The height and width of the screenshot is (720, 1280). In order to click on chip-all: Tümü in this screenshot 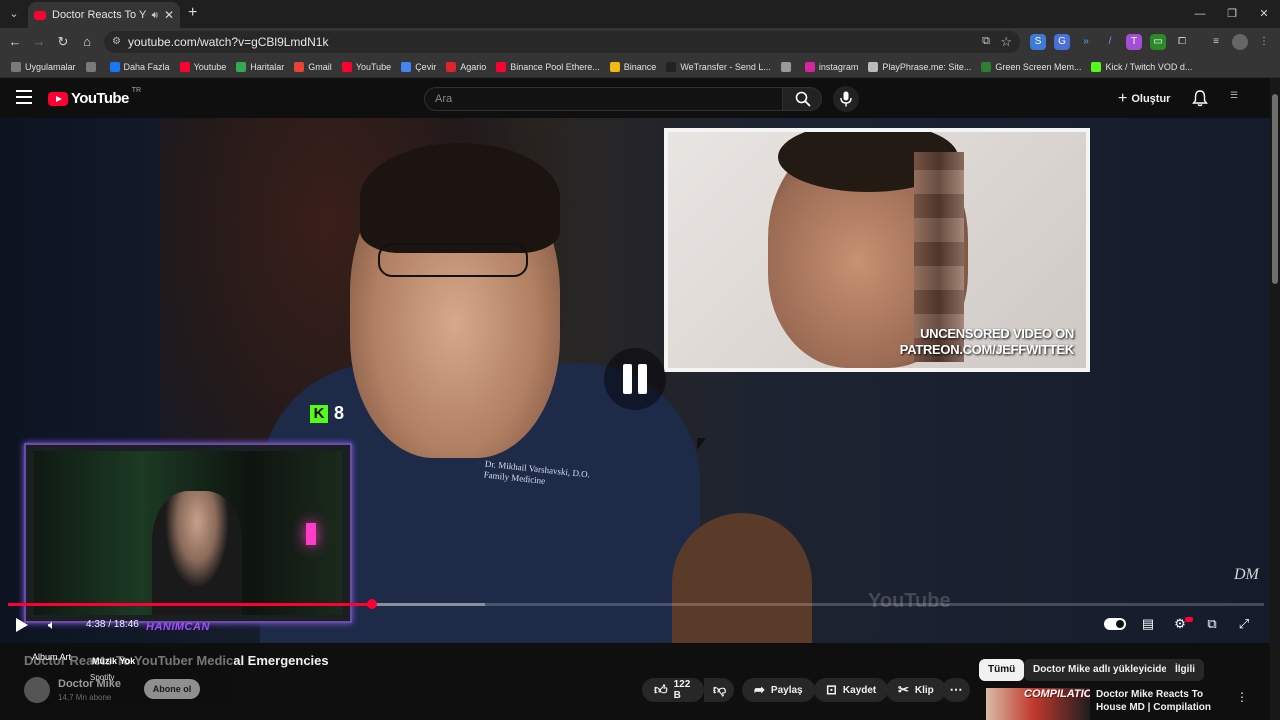, I will do `click(1002, 670)`.